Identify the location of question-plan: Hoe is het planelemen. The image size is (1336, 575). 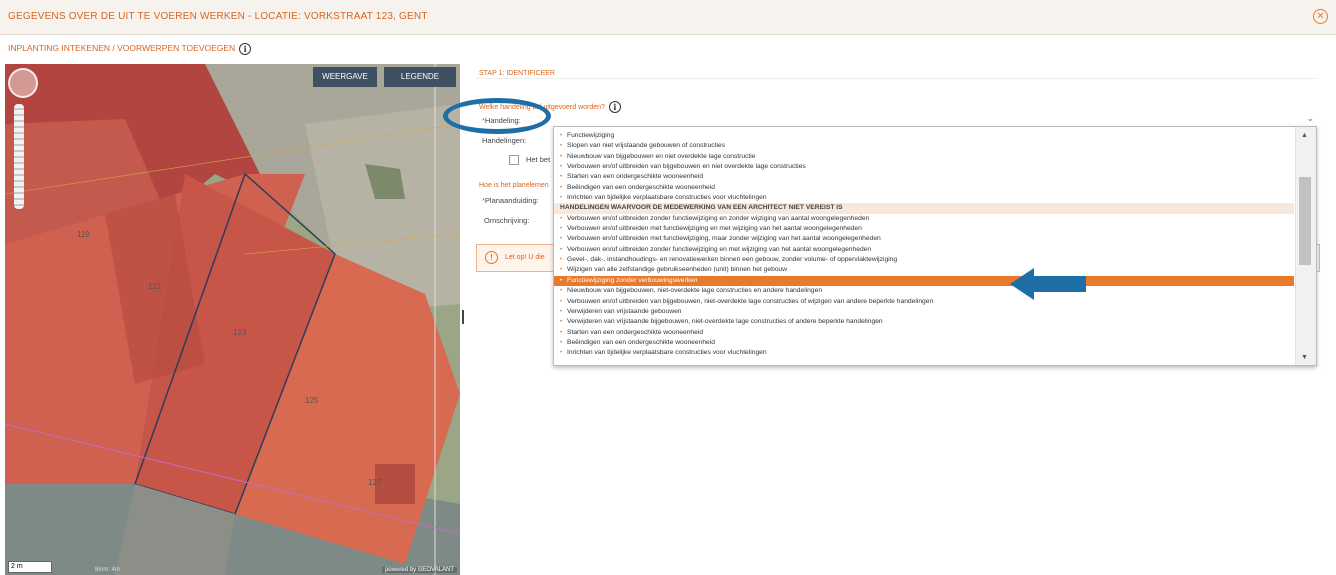
(514, 185).